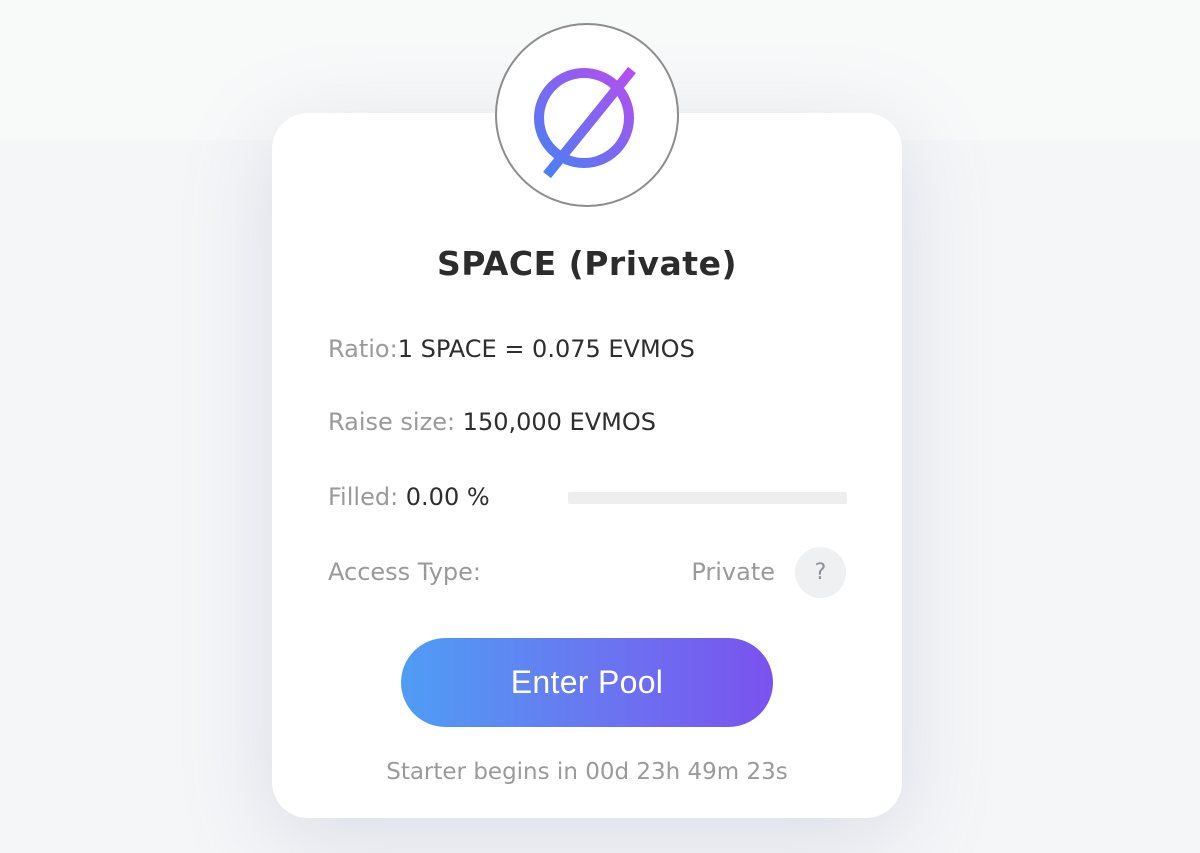 This screenshot has width=1200, height=853. What do you see at coordinates (587, 263) in the screenshot?
I see `pool-title: SPACE (Private)` at bounding box center [587, 263].